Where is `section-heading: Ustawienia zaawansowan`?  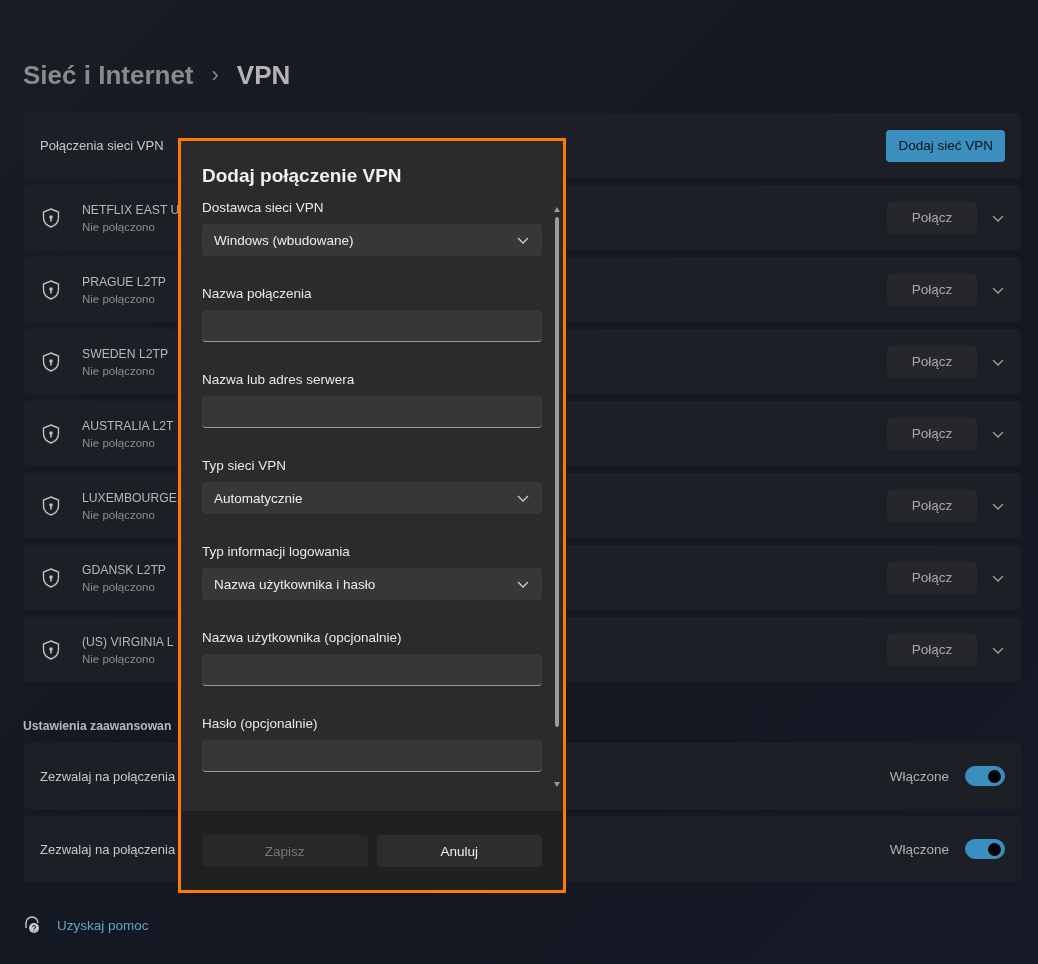 section-heading: Ustawienia zaawansowan is located at coordinates (97, 726).